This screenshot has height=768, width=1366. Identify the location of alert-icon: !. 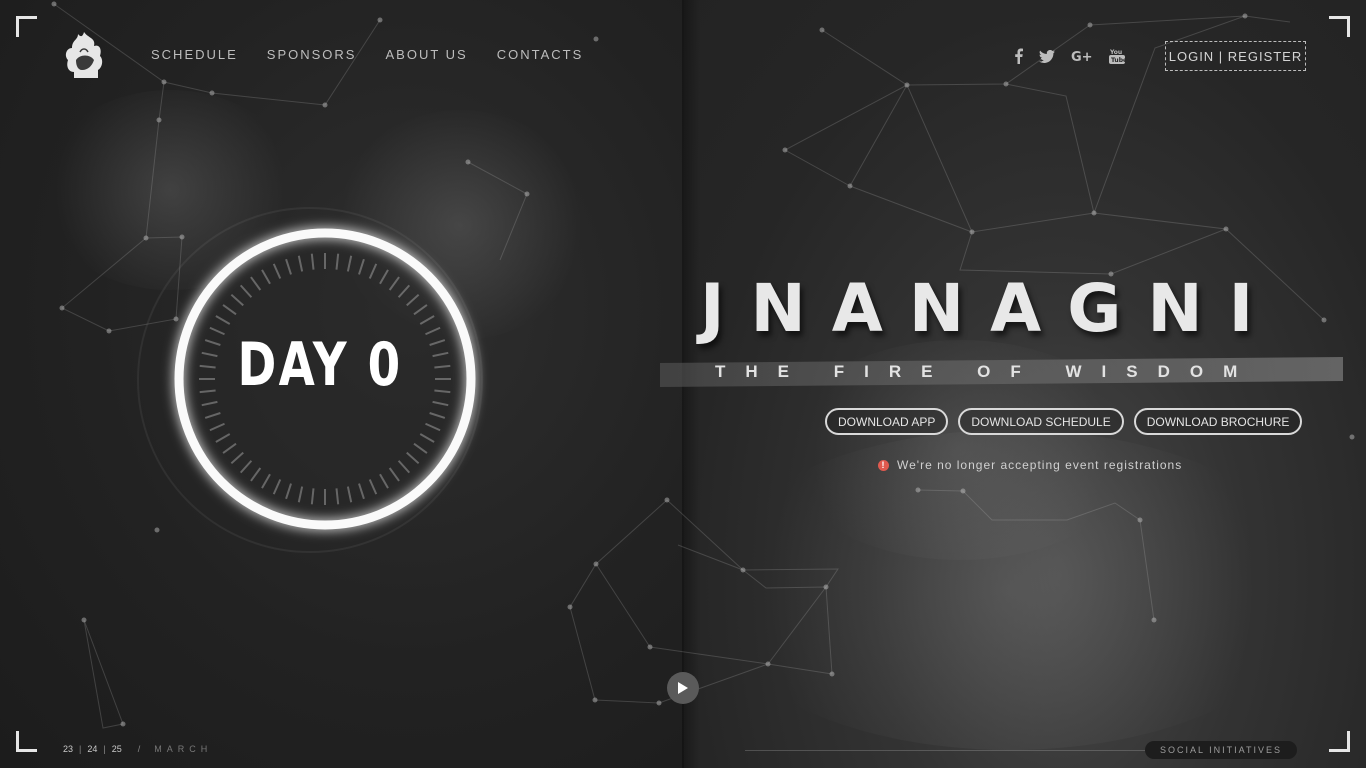
(883, 465).